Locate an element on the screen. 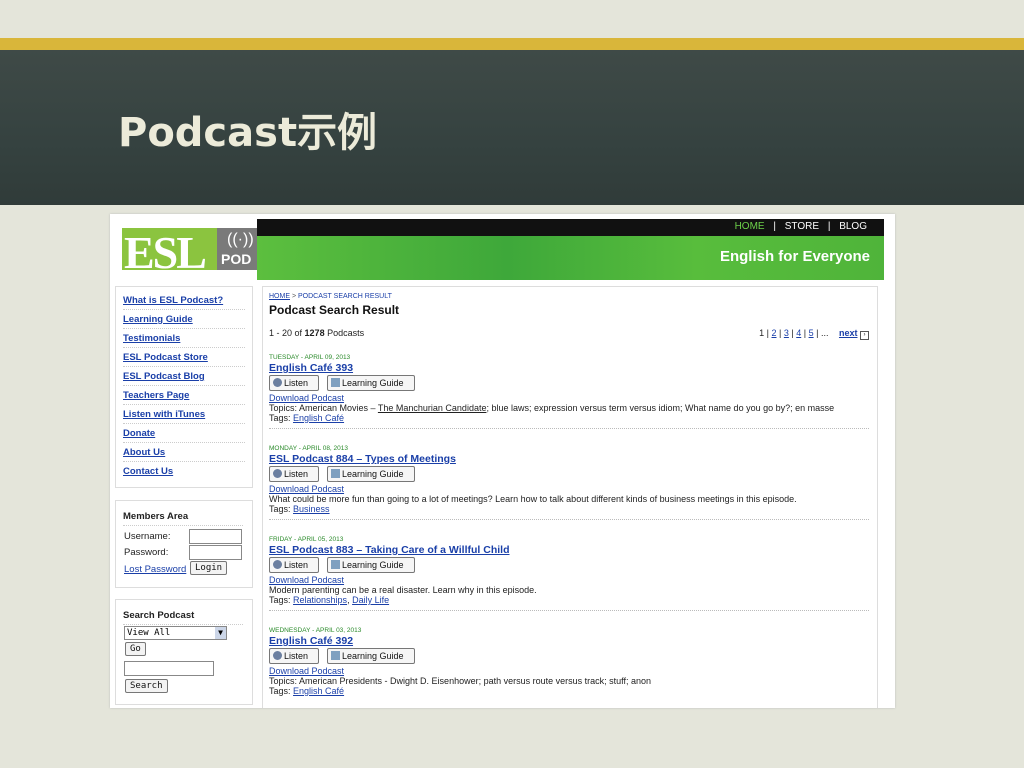 This screenshot has width=1024, height=768. nav-store-link: STORE is located at coordinates (802, 226).